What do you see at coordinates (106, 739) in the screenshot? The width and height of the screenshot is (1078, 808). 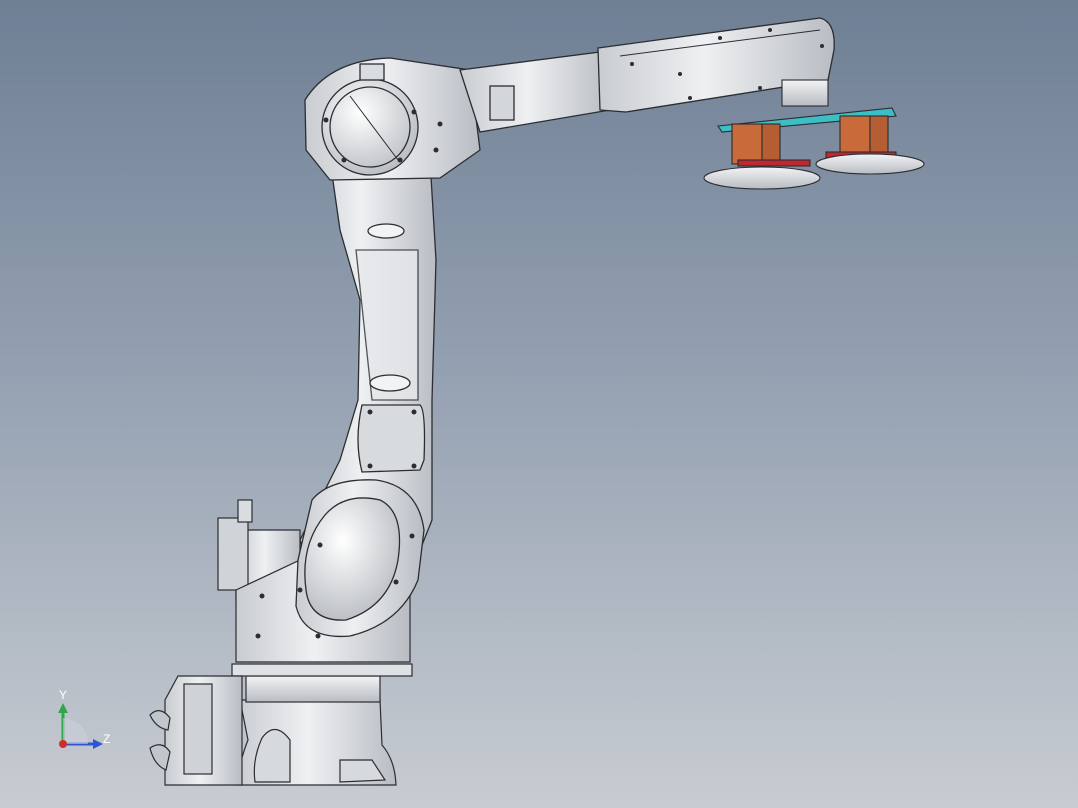 I see `triad-z-label: Z` at bounding box center [106, 739].